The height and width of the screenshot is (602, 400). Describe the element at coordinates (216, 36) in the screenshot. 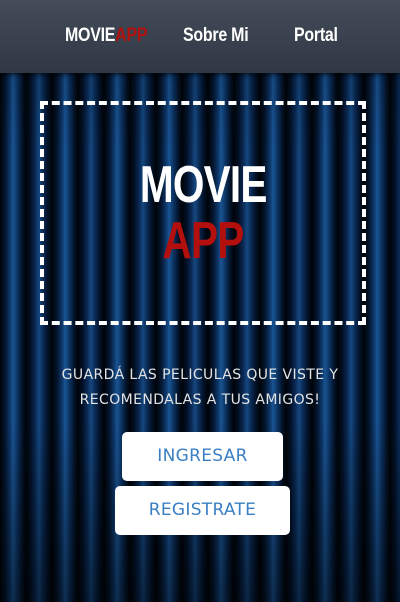

I see `nav-about-link: Sobre Mi` at that location.